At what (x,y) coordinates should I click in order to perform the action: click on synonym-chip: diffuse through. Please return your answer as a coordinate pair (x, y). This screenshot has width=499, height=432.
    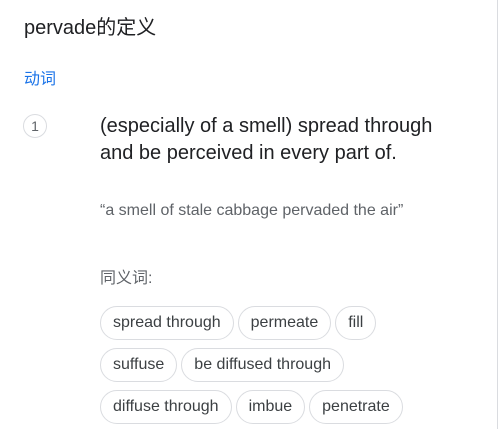
    Looking at the image, I should click on (166, 407).